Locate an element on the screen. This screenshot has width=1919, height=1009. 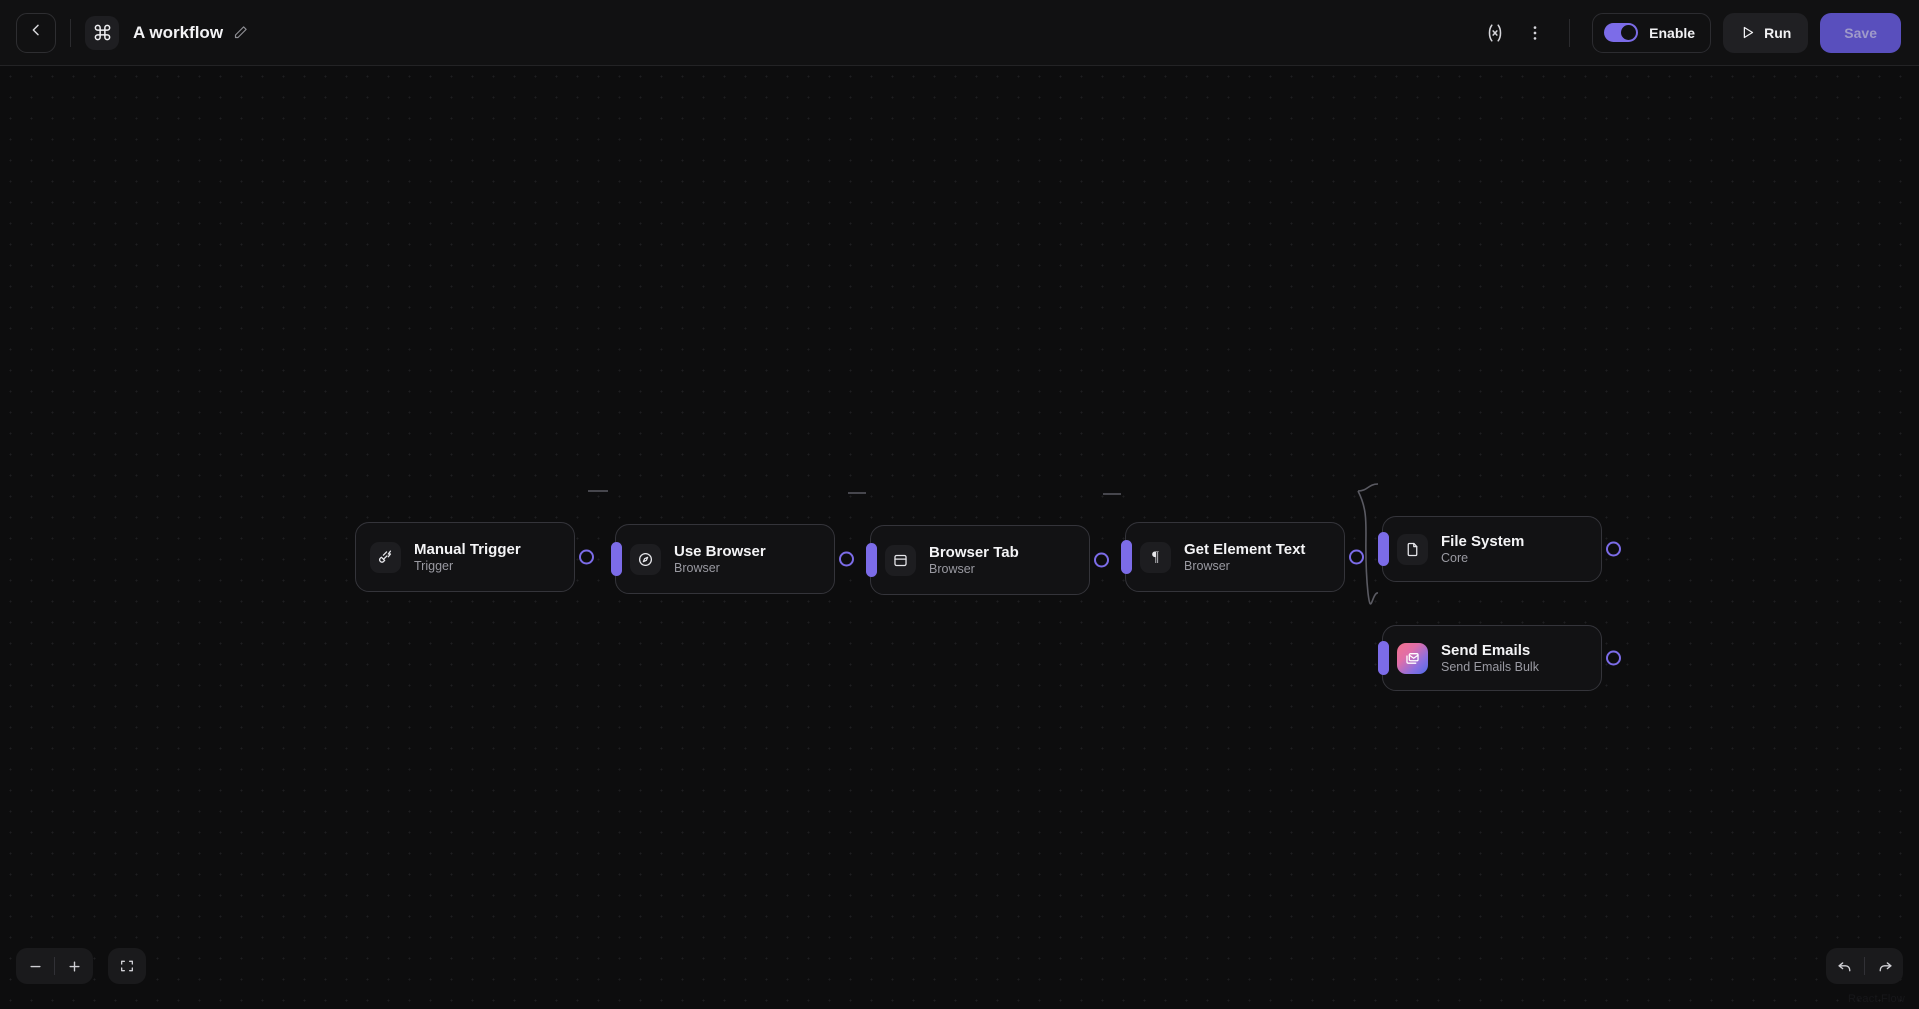
pilcrow-icon: ¶ is located at coordinates (1155, 557).